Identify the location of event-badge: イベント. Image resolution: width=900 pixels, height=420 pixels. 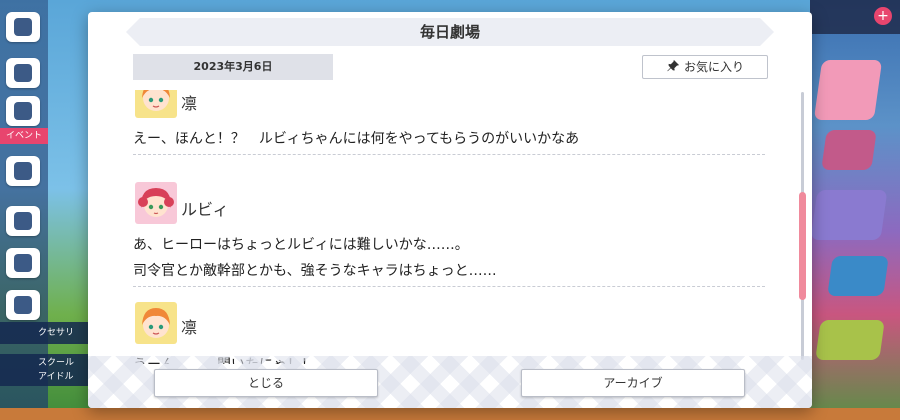
(24, 136).